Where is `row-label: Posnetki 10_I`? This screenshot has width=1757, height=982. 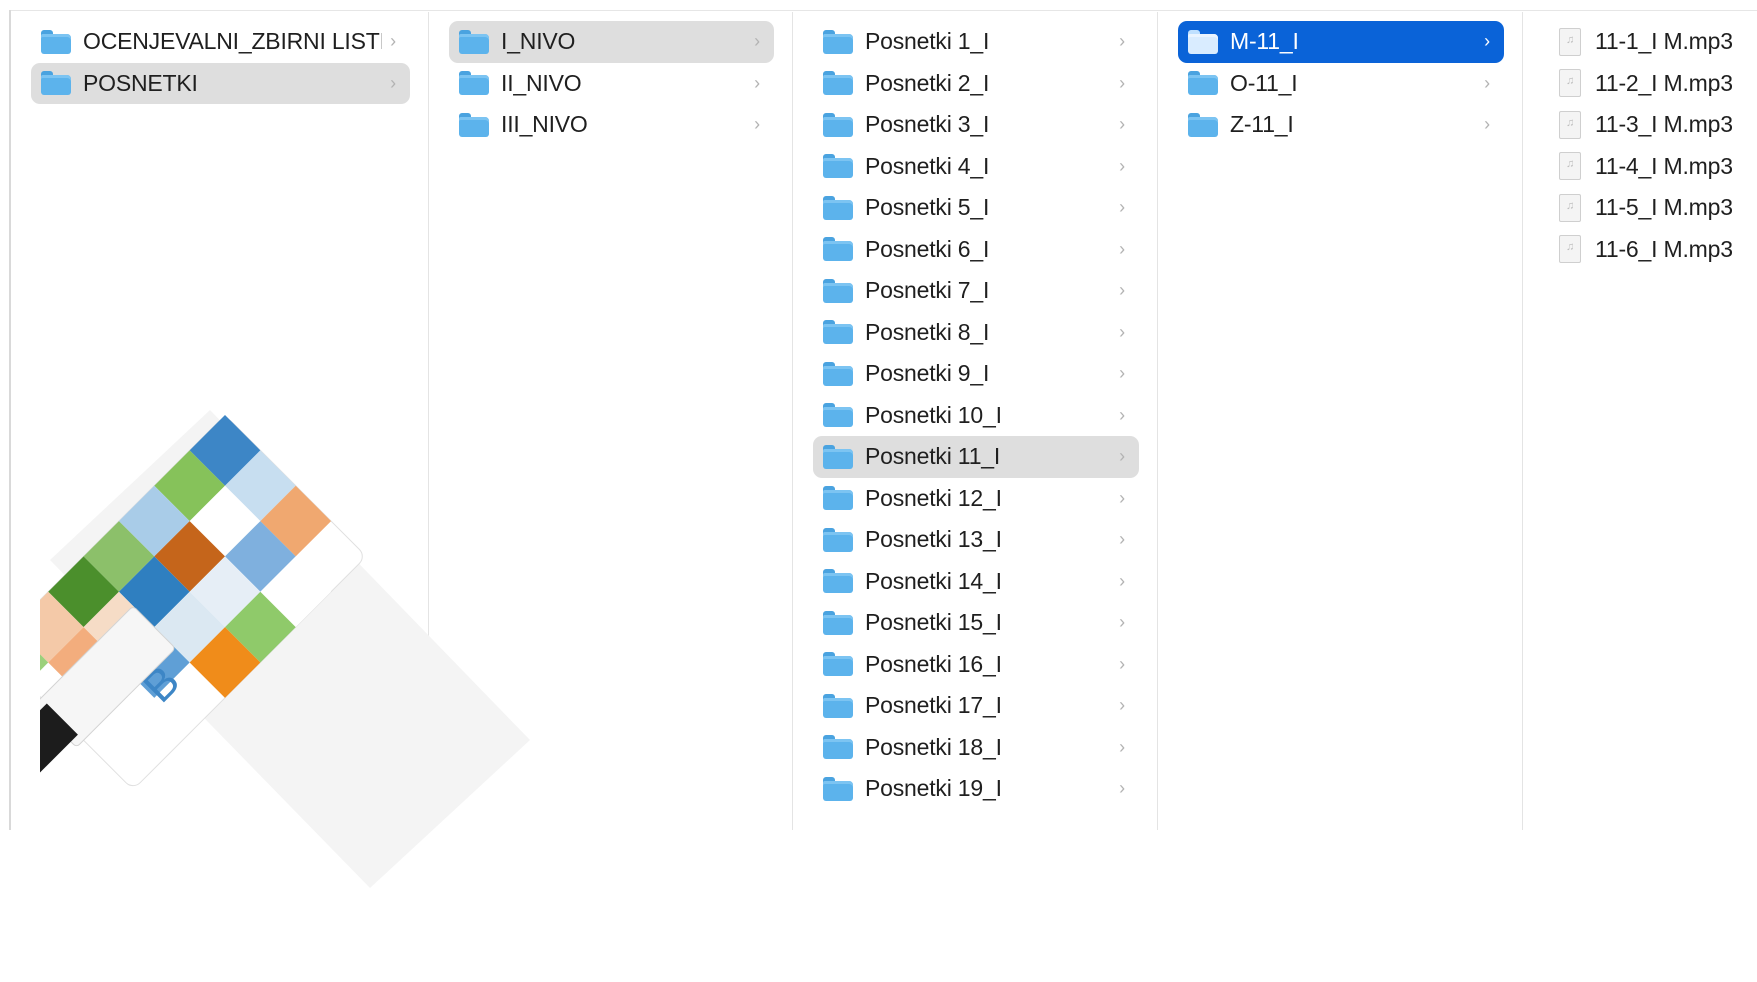
row-label: Posnetki 10_I is located at coordinates (933, 414).